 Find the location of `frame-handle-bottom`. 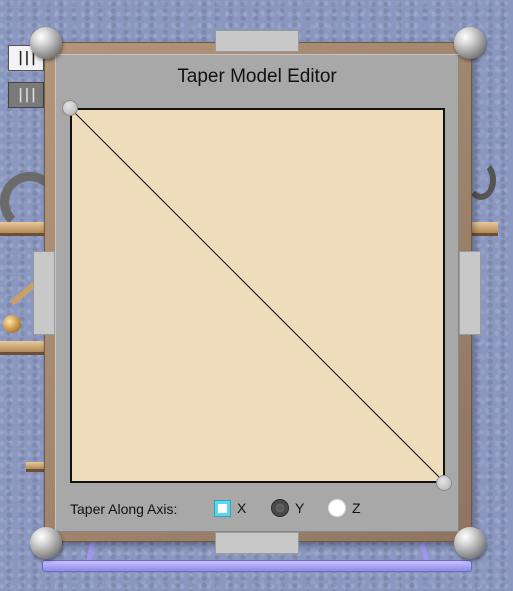

frame-handle-bottom is located at coordinates (257, 543).